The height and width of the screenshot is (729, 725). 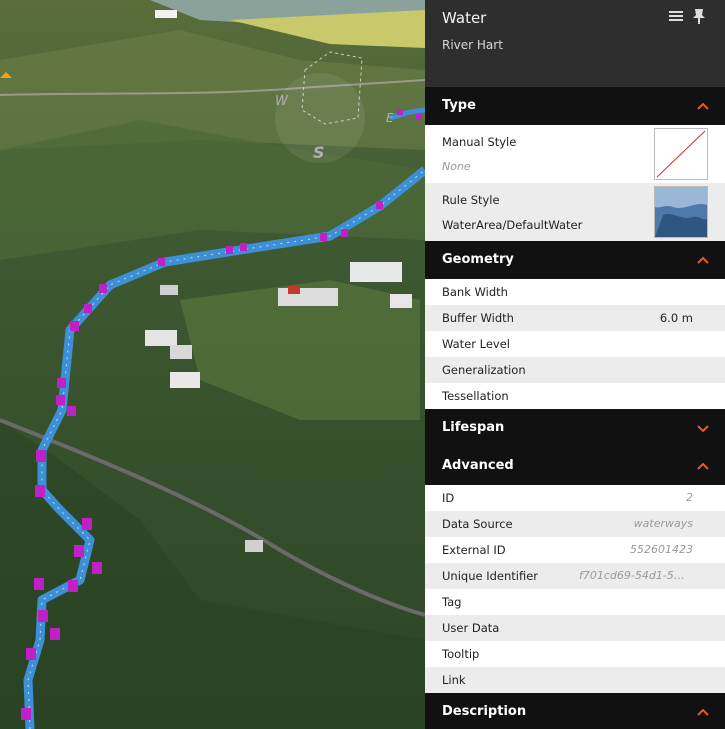 What do you see at coordinates (464, 18) in the screenshot?
I see `panel-title: Water` at bounding box center [464, 18].